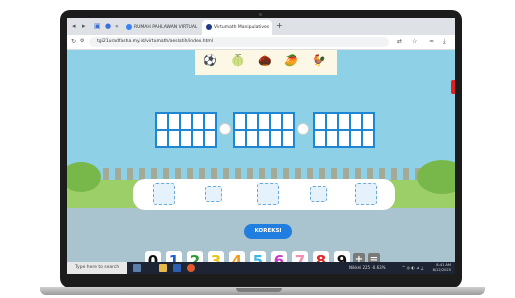 The width and height of the screenshot is (515, 298). Describe the element at coordinates (258, 256) in the screenshot. I see `number-tile-5: 5` at that location.